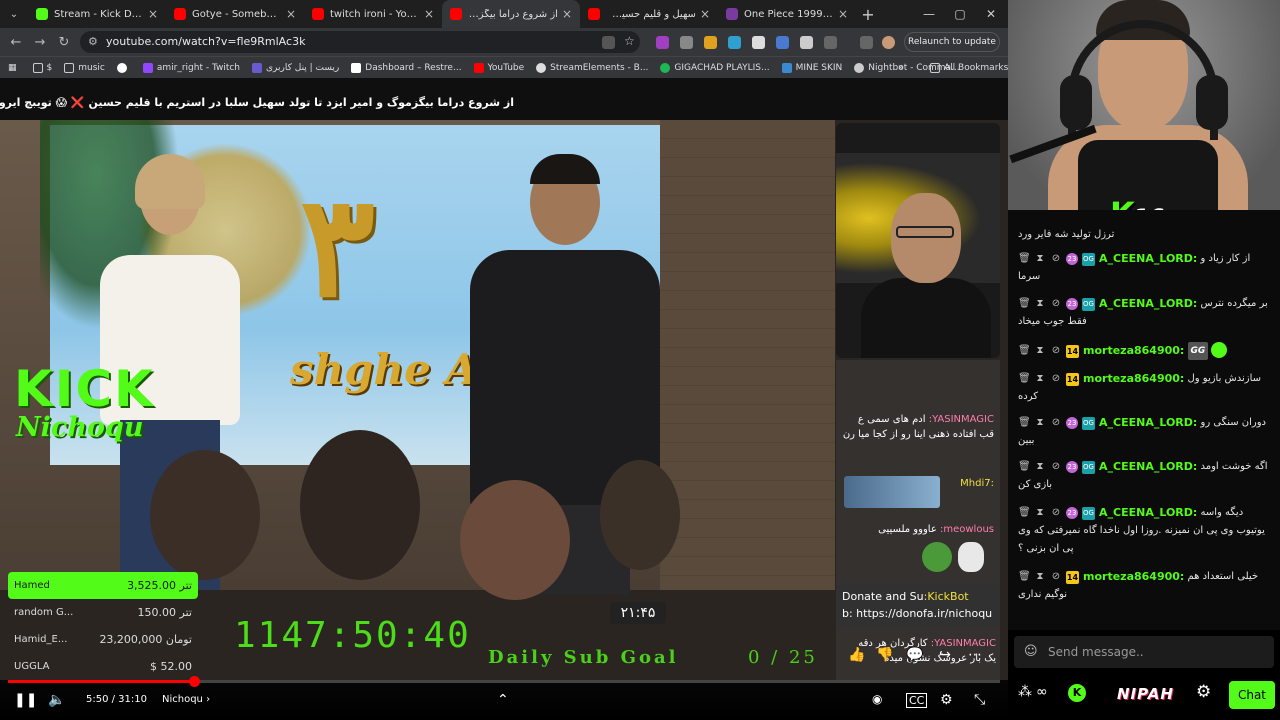 The image size is (1280, 720). I want to click on all-bookmarks: All Bookmarks, so click(969, 67).